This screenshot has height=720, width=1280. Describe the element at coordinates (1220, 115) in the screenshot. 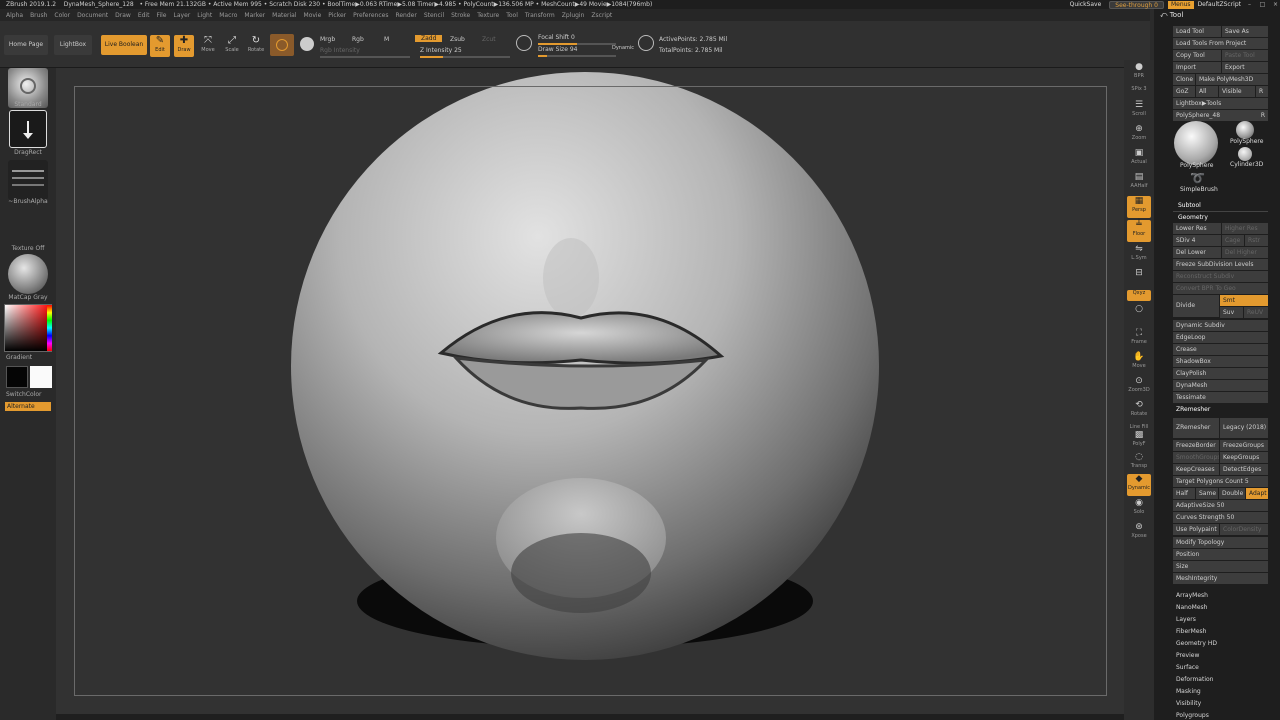

I see `polysphere-slider: PolySphere_48 R` at that location.